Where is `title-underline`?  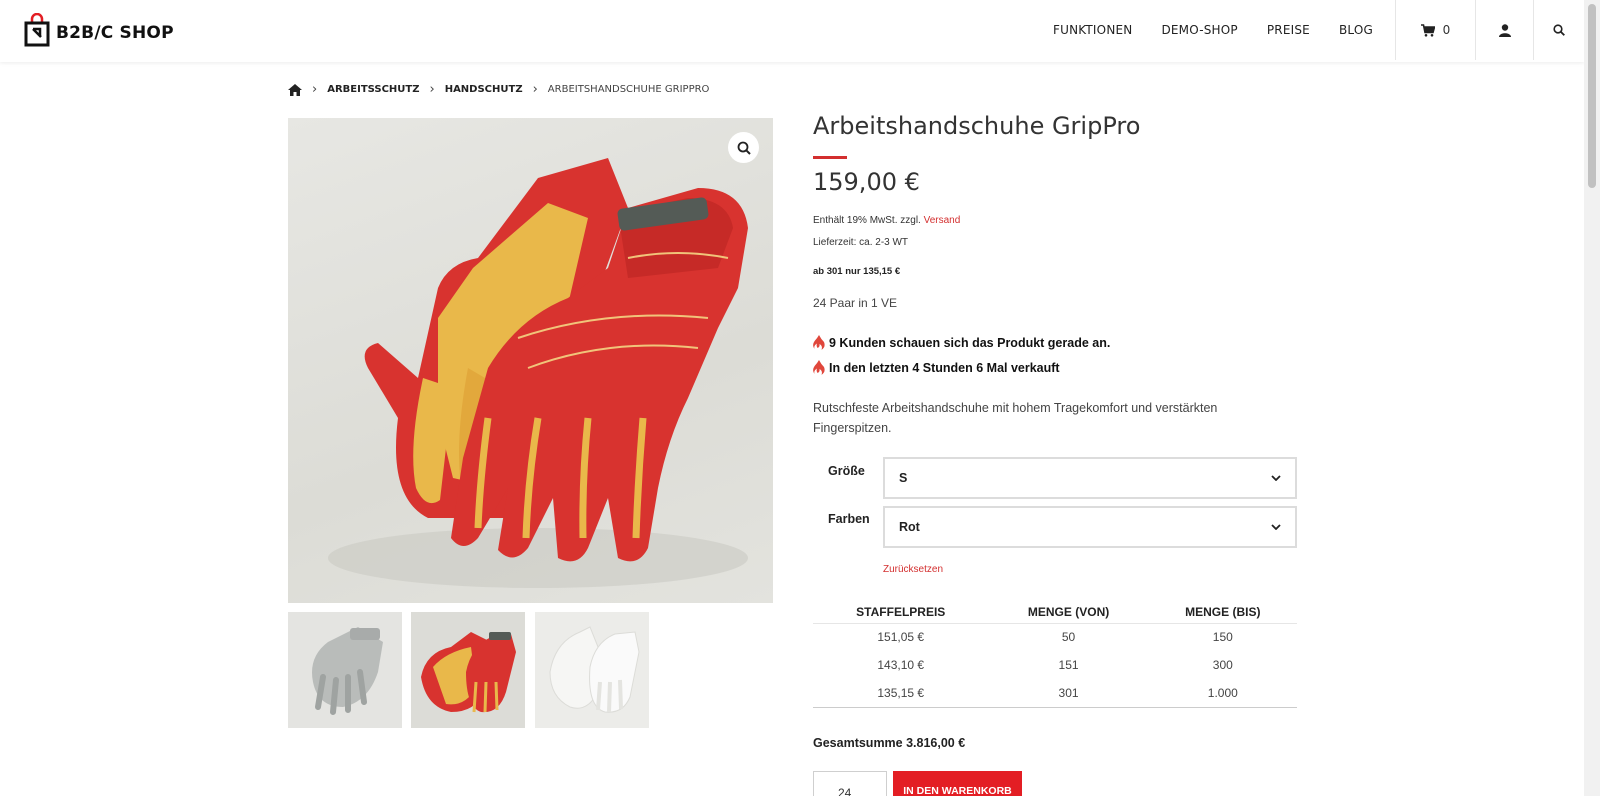 title-underline is located at coordinates (830, 157).